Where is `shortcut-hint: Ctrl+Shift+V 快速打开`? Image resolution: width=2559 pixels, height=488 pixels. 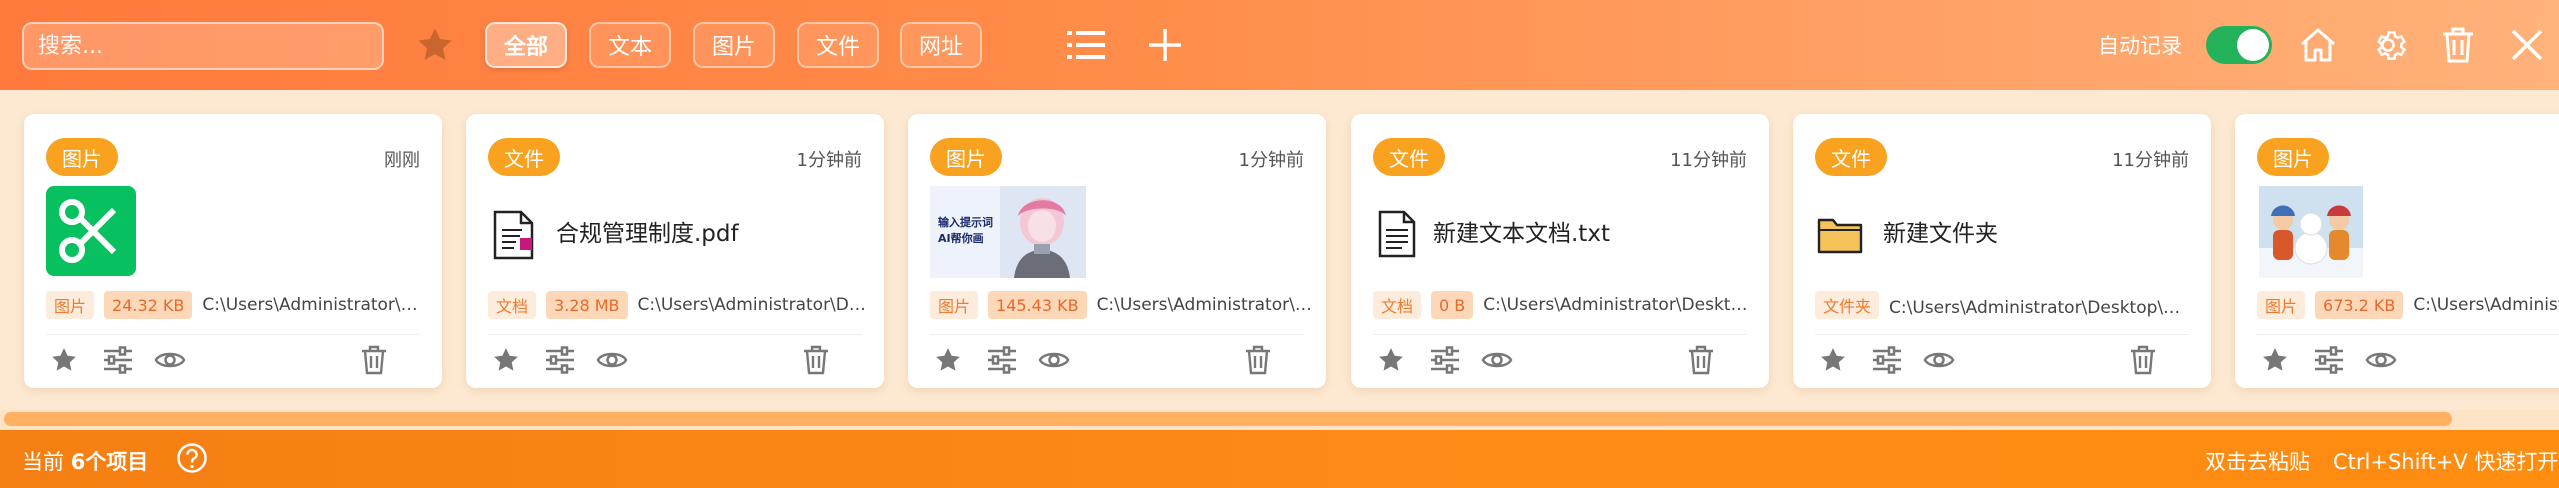
shortcut-hint: Ctrl+Shift+V 快速打开 is located at coordinates (2446, 462).